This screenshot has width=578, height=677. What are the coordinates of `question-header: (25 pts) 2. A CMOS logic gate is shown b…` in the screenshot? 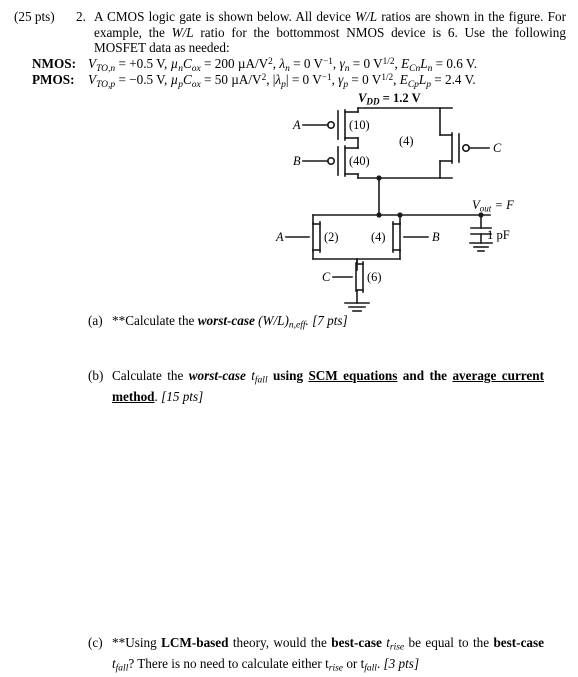 It's located at (290, 32).